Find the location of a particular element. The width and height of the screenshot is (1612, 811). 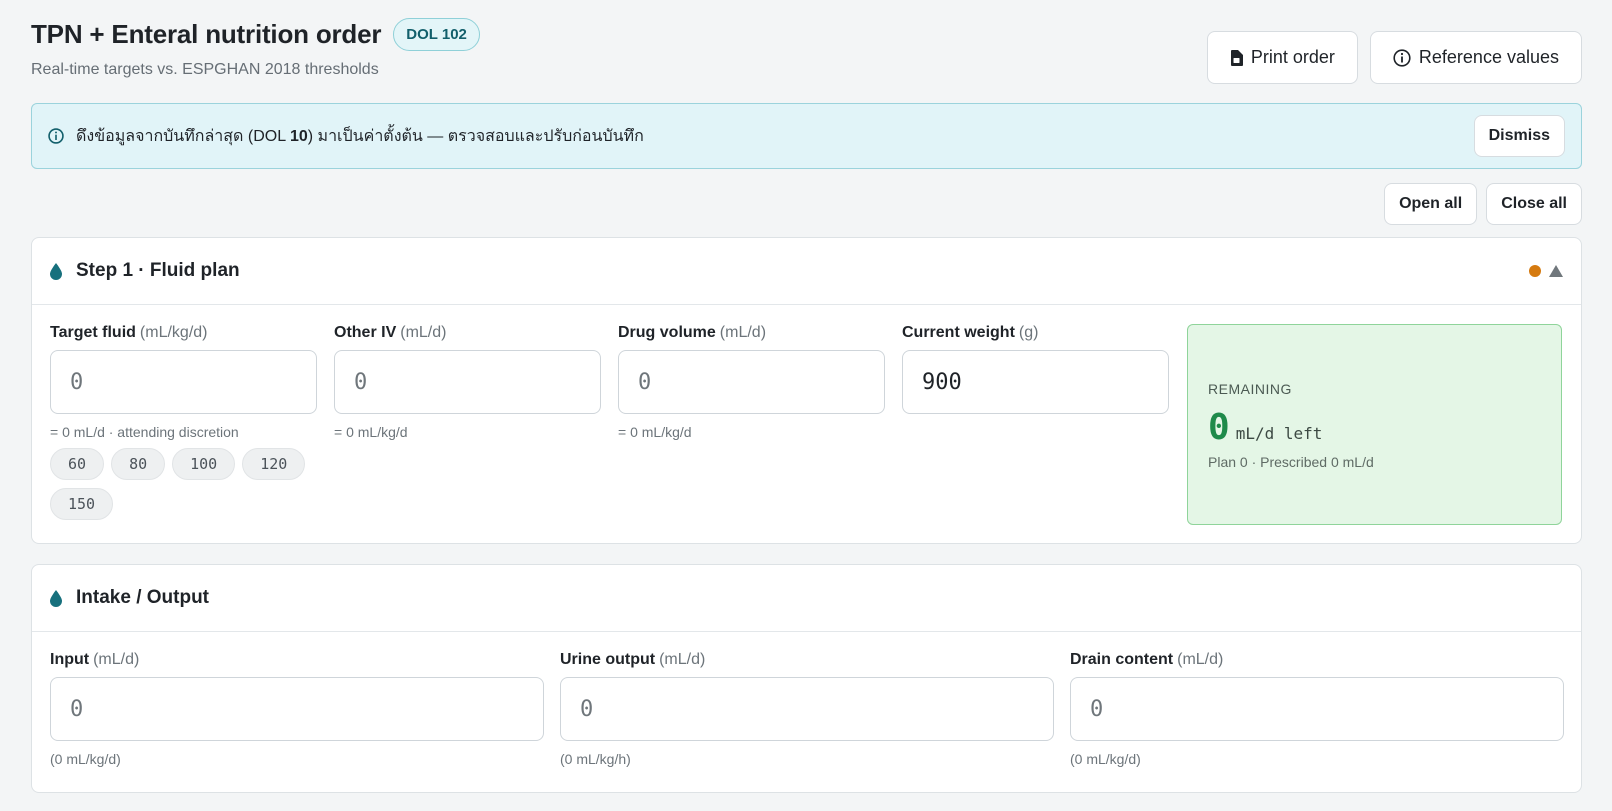

input-label: Input (mL/d) is located at coordinates (297, 660).